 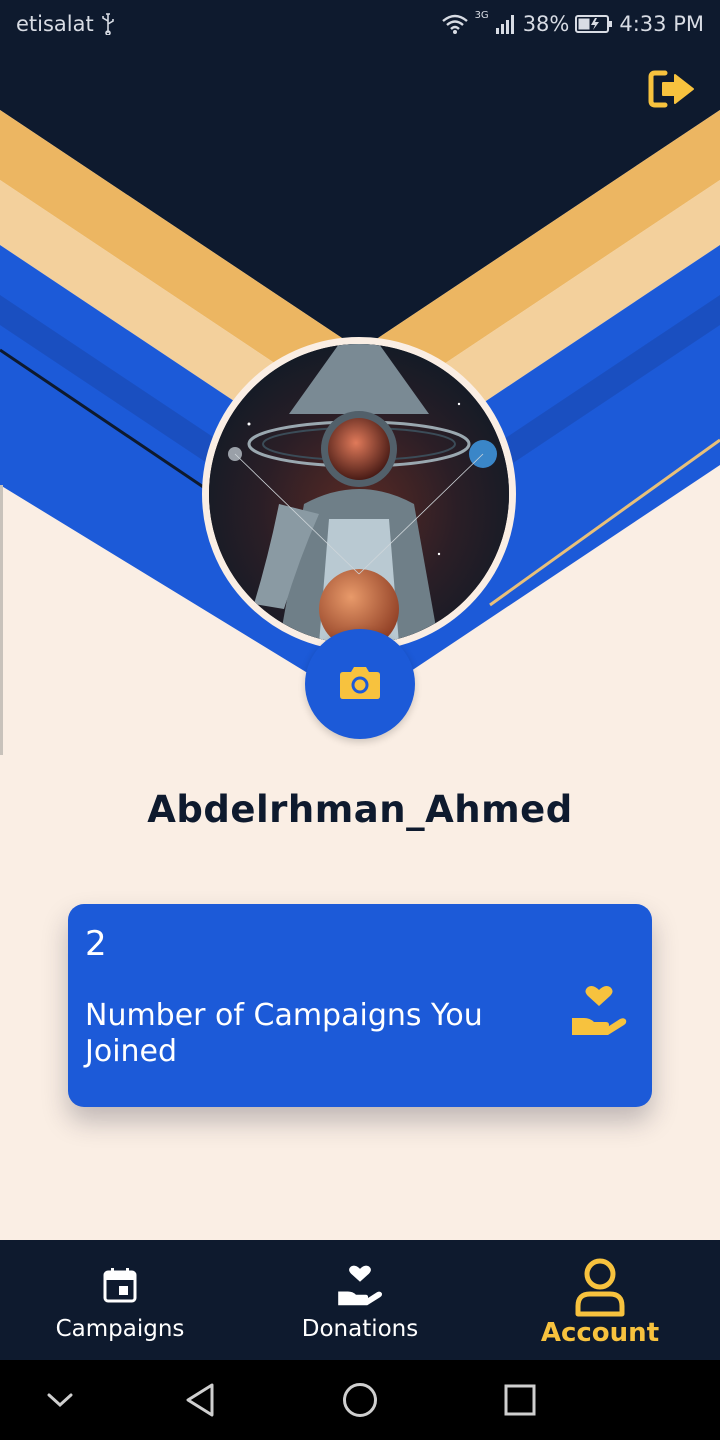 I want to click on campaigns-joined-card: 2 Number of Campaigns You Joined, so click(x=360, y=1005).